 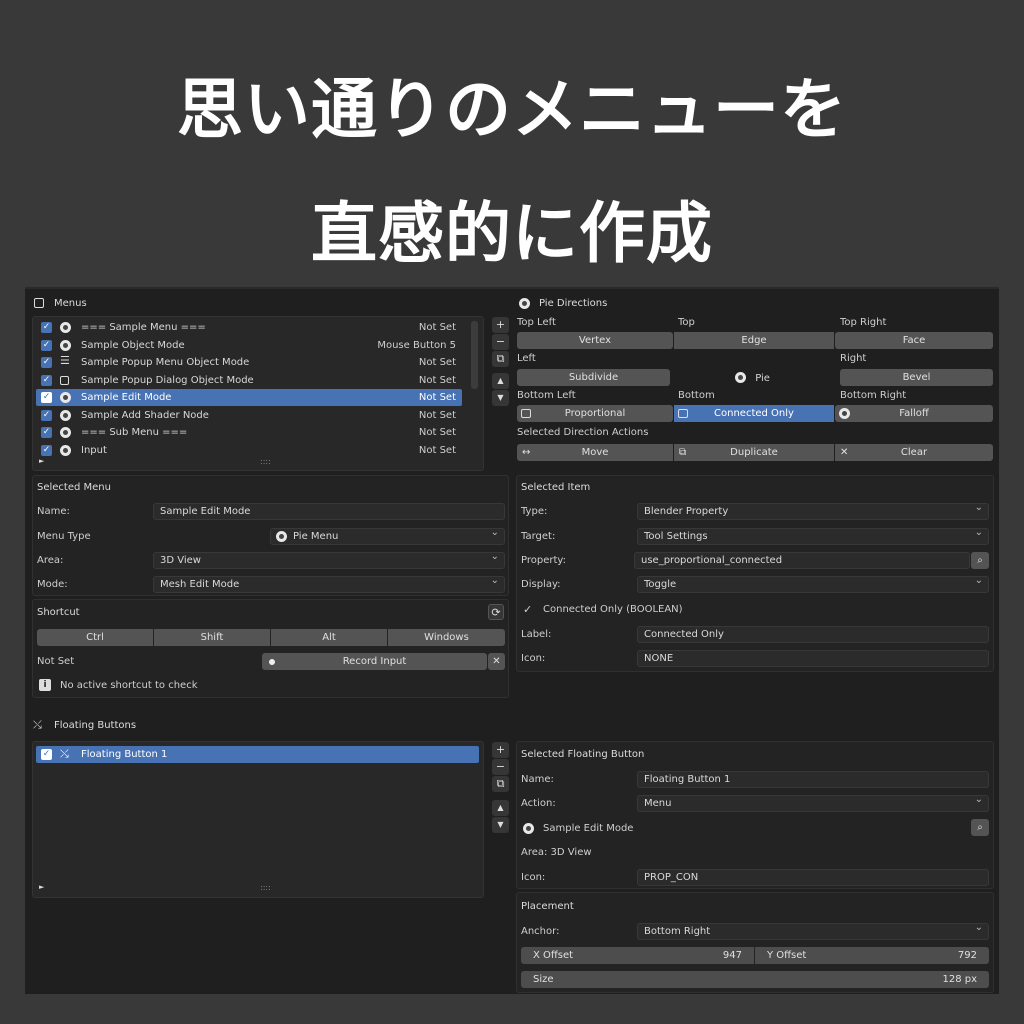 I want to click on menu-type-dropdown: Pie Menu, so click(x=387, y=536).